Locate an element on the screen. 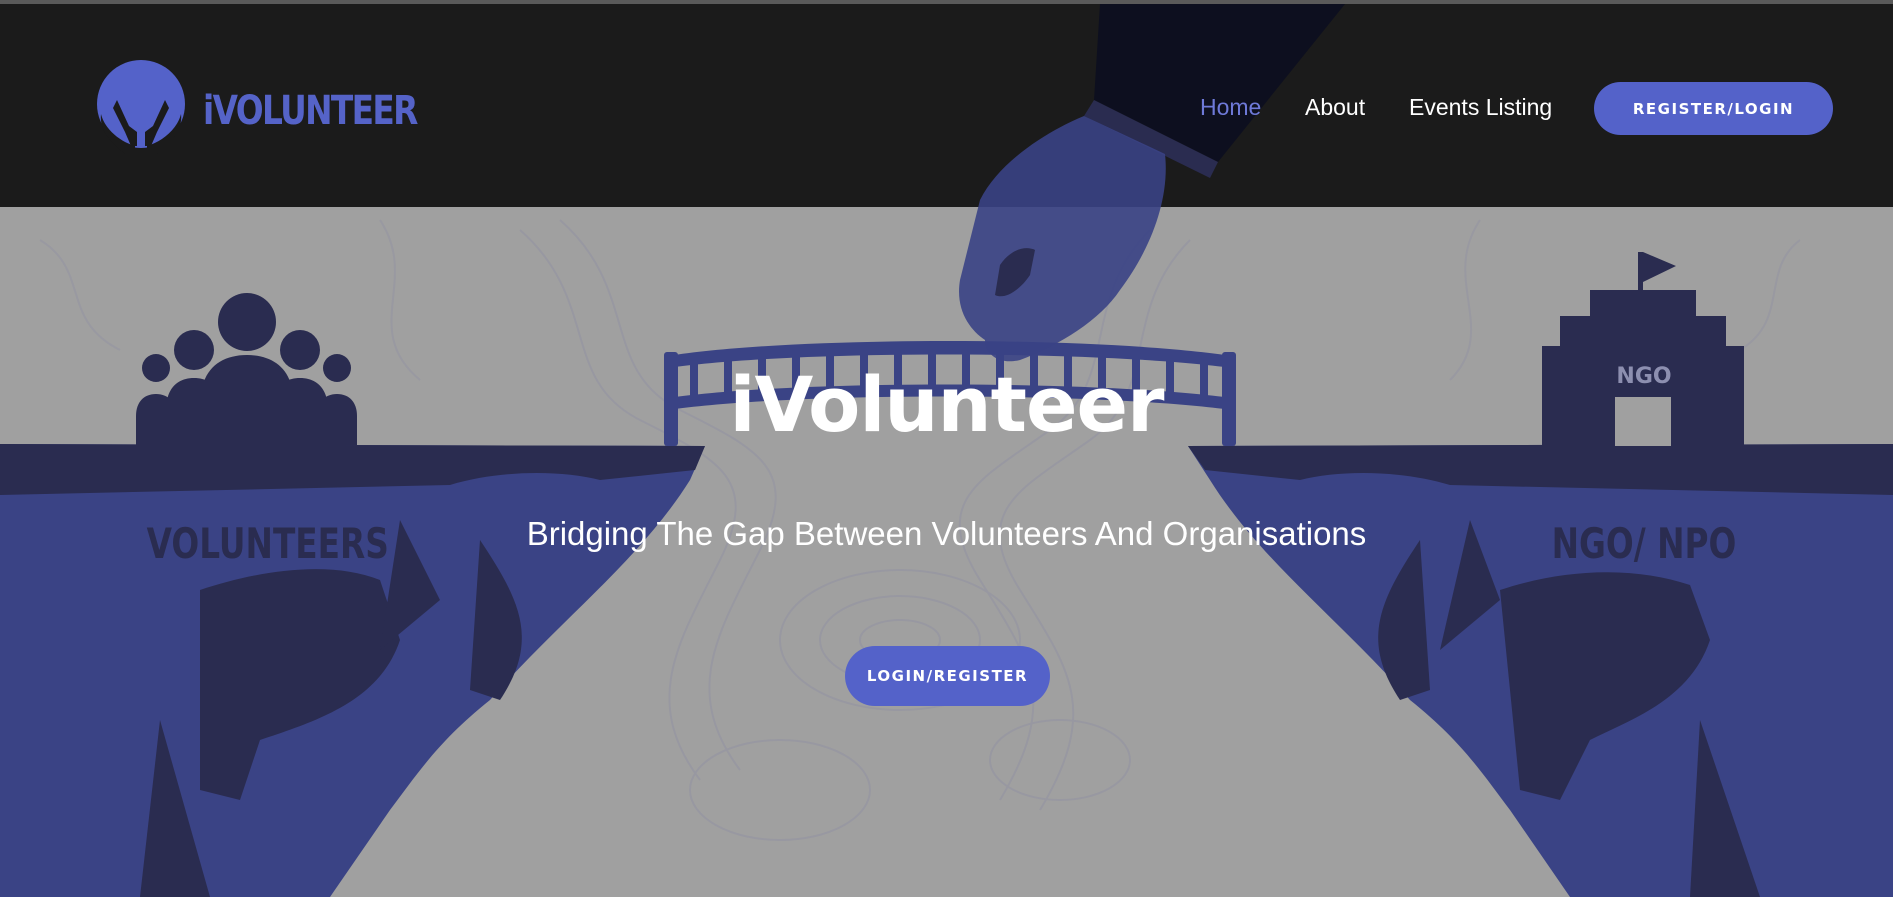  nav-home: Home is located at coordinates (1230, 107).